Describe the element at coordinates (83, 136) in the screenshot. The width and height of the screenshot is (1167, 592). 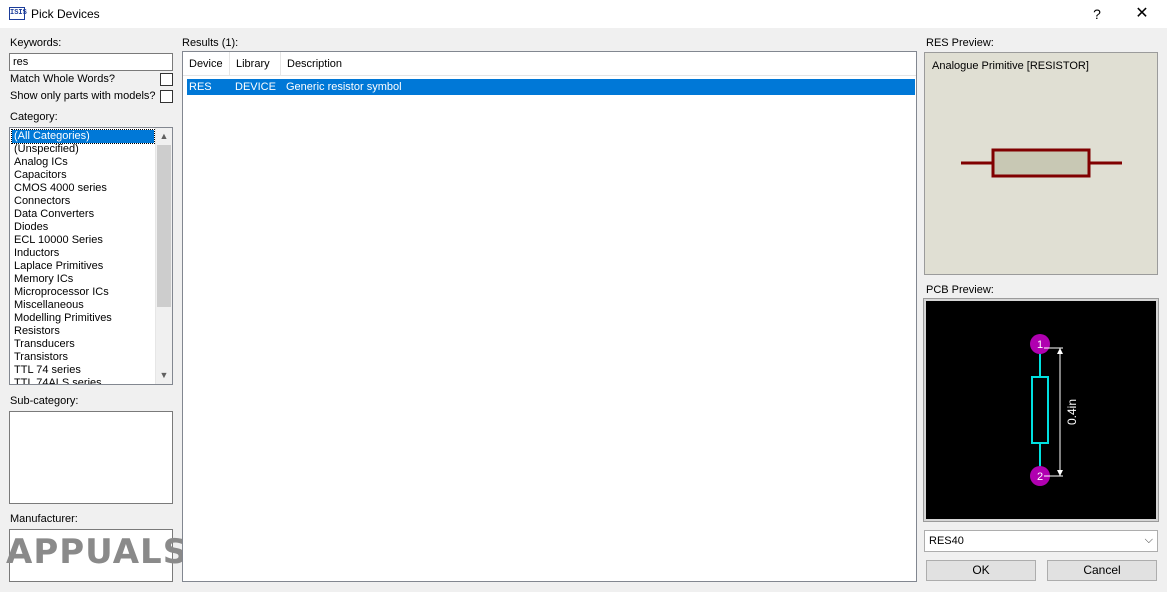
I see `list-item: (All Categories)` at that location.